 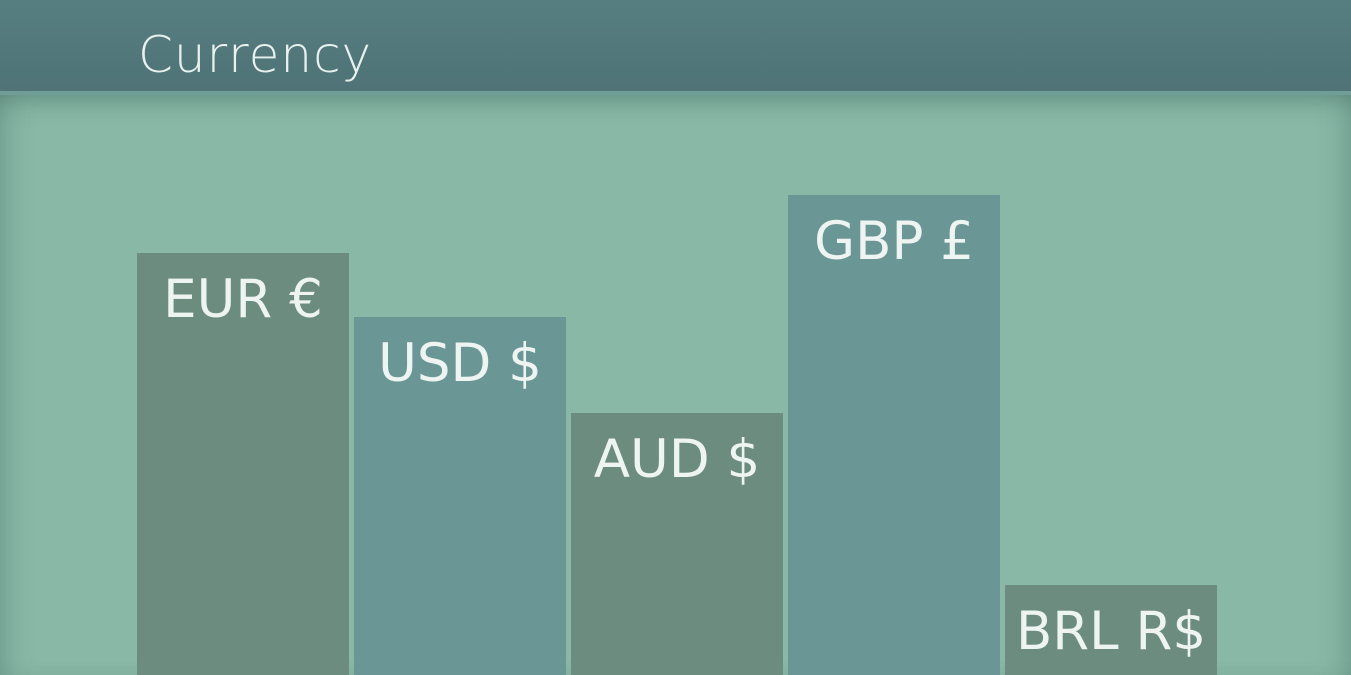 What do you see at coordinates (243, 299) in the screenshot?
I see `currency-tile-label: EUR €` at bounding box center [243, 299].